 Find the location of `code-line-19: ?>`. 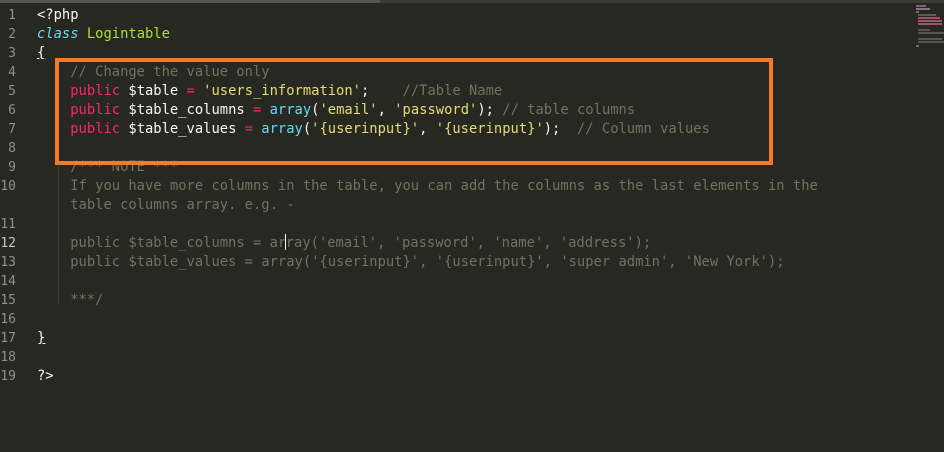

code-line-19: ?> is located at coordinates (45, 376).